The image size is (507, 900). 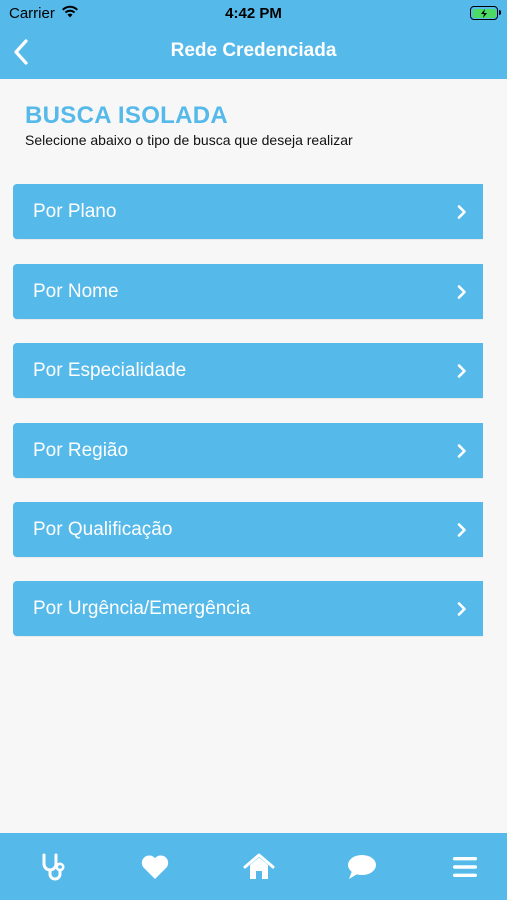 I want to click on option-por-especialidade: Por Especialidade, so click(x=248, y=370).